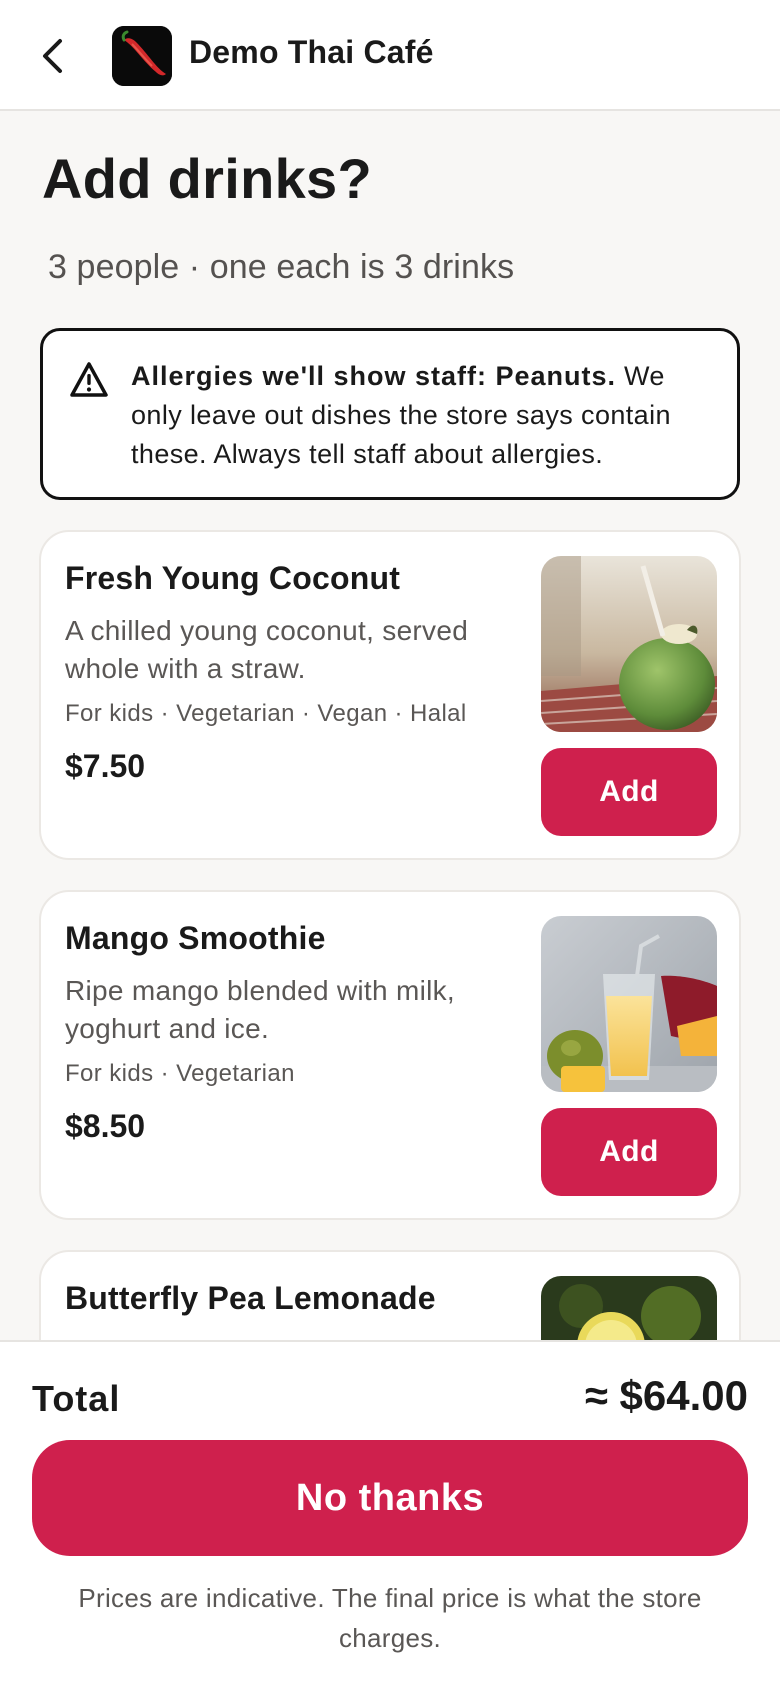 The image size is (780, 1688). Describe the element at coordinates (105, 1126) in the screenshot. I see `drink-price: $8.50` at that location.